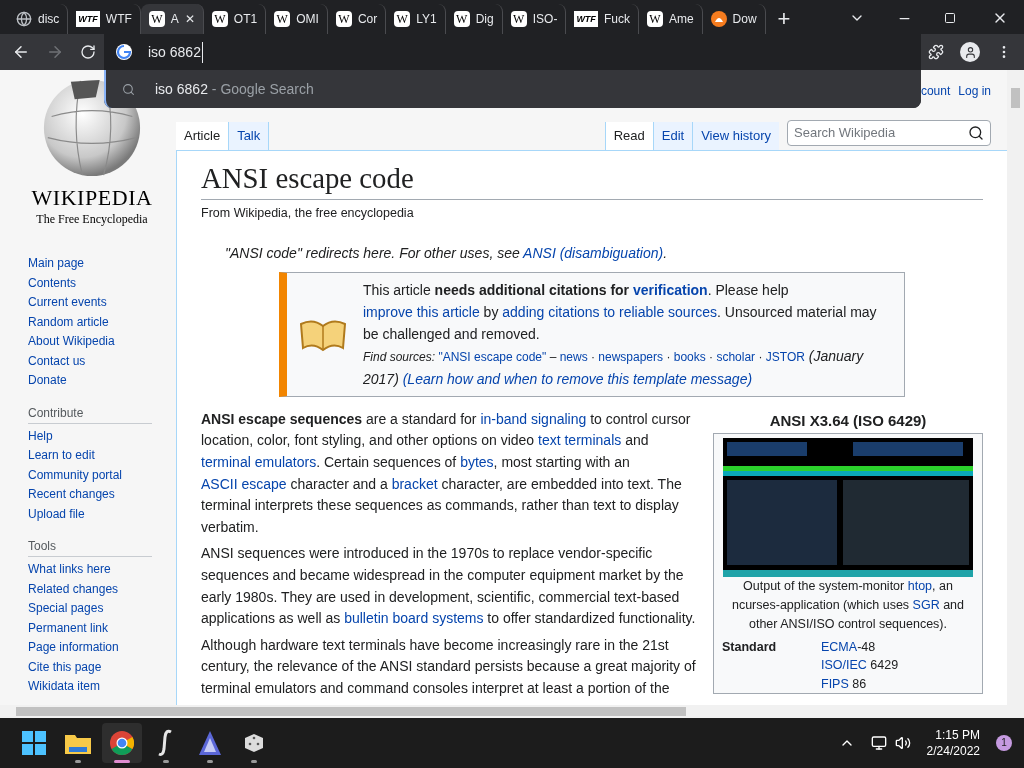 The height and width of the screenshot is (768, 1024). What do you see at coordinates (203, 136) in the screenshot?
I see `page-tab: Article` at bounding box center [203, 136].